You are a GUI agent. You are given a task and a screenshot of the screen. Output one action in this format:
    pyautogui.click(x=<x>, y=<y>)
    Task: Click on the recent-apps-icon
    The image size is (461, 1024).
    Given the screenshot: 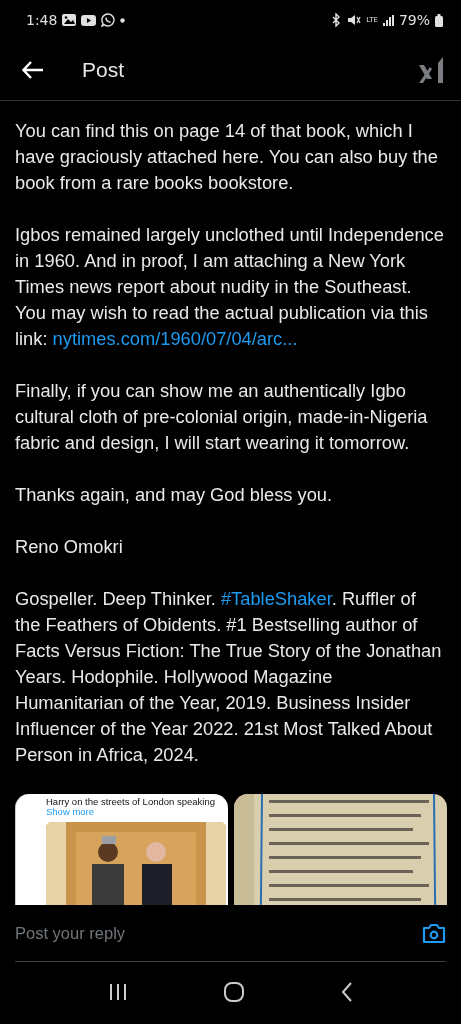 What is the action you would take?
    pyautogui.click(x=118, y=992)
    